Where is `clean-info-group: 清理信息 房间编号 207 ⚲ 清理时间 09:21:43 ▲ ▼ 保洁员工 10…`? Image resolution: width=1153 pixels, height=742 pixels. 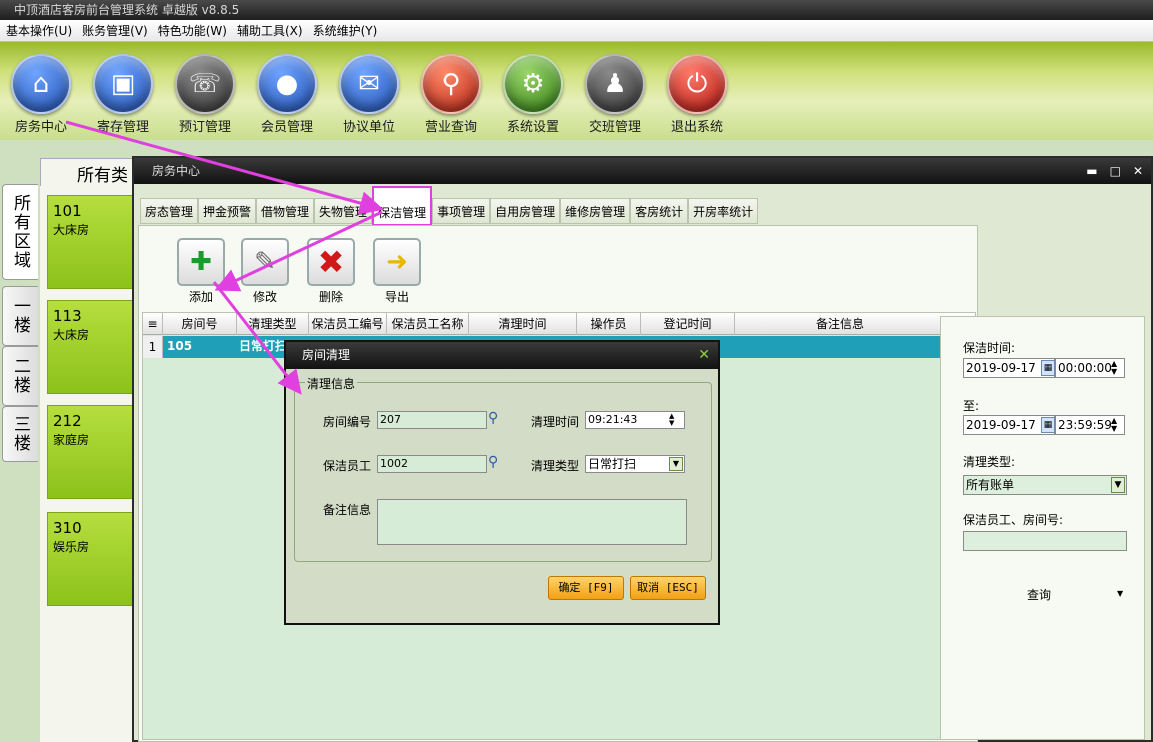
clean-info-group: 清理信息 房间编号 207 ⚲ 清理时间 09:21:43 ▲ ▼ 保洁员工 10… is located at coordinates (503, 468).